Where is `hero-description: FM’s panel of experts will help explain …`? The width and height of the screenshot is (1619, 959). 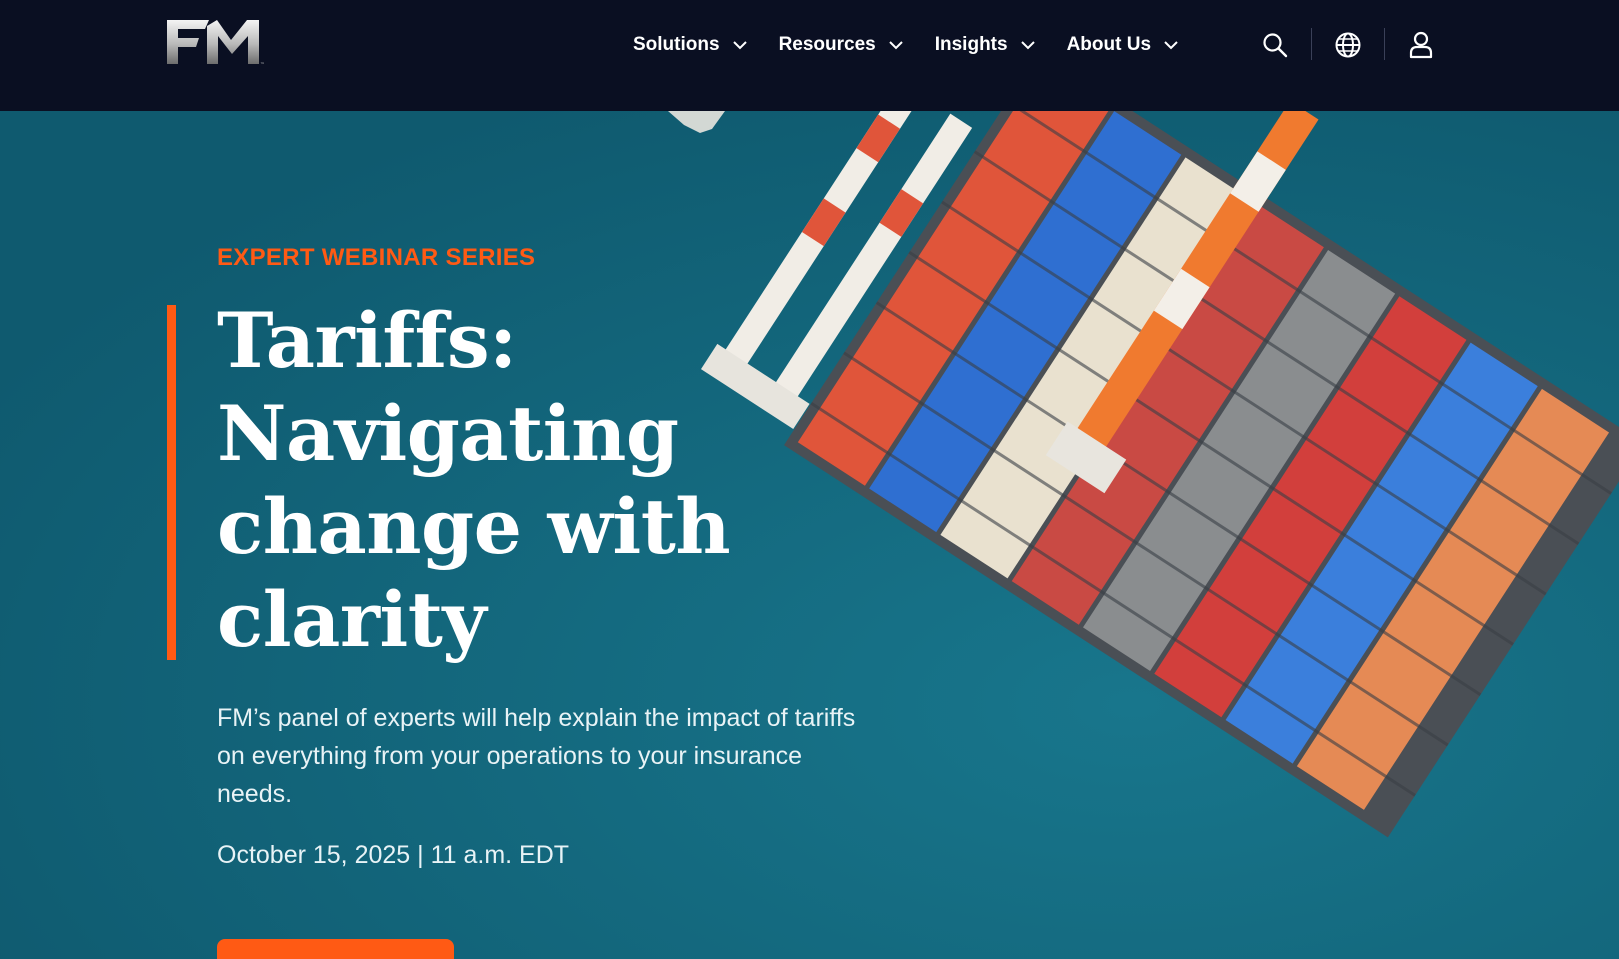
hero-description: FM’s panel of experts will help explain … is located at coordinates (536, 756).